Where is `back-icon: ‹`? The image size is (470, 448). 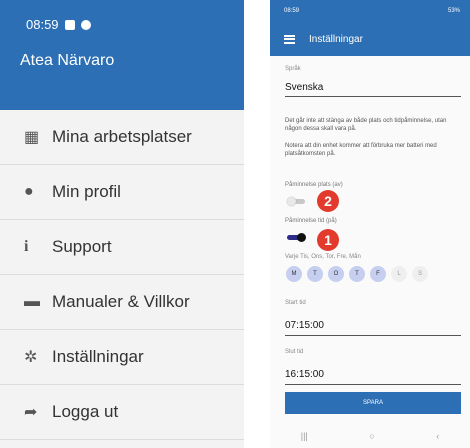
back-icon: ‹ is located at coordinates (437, 436).